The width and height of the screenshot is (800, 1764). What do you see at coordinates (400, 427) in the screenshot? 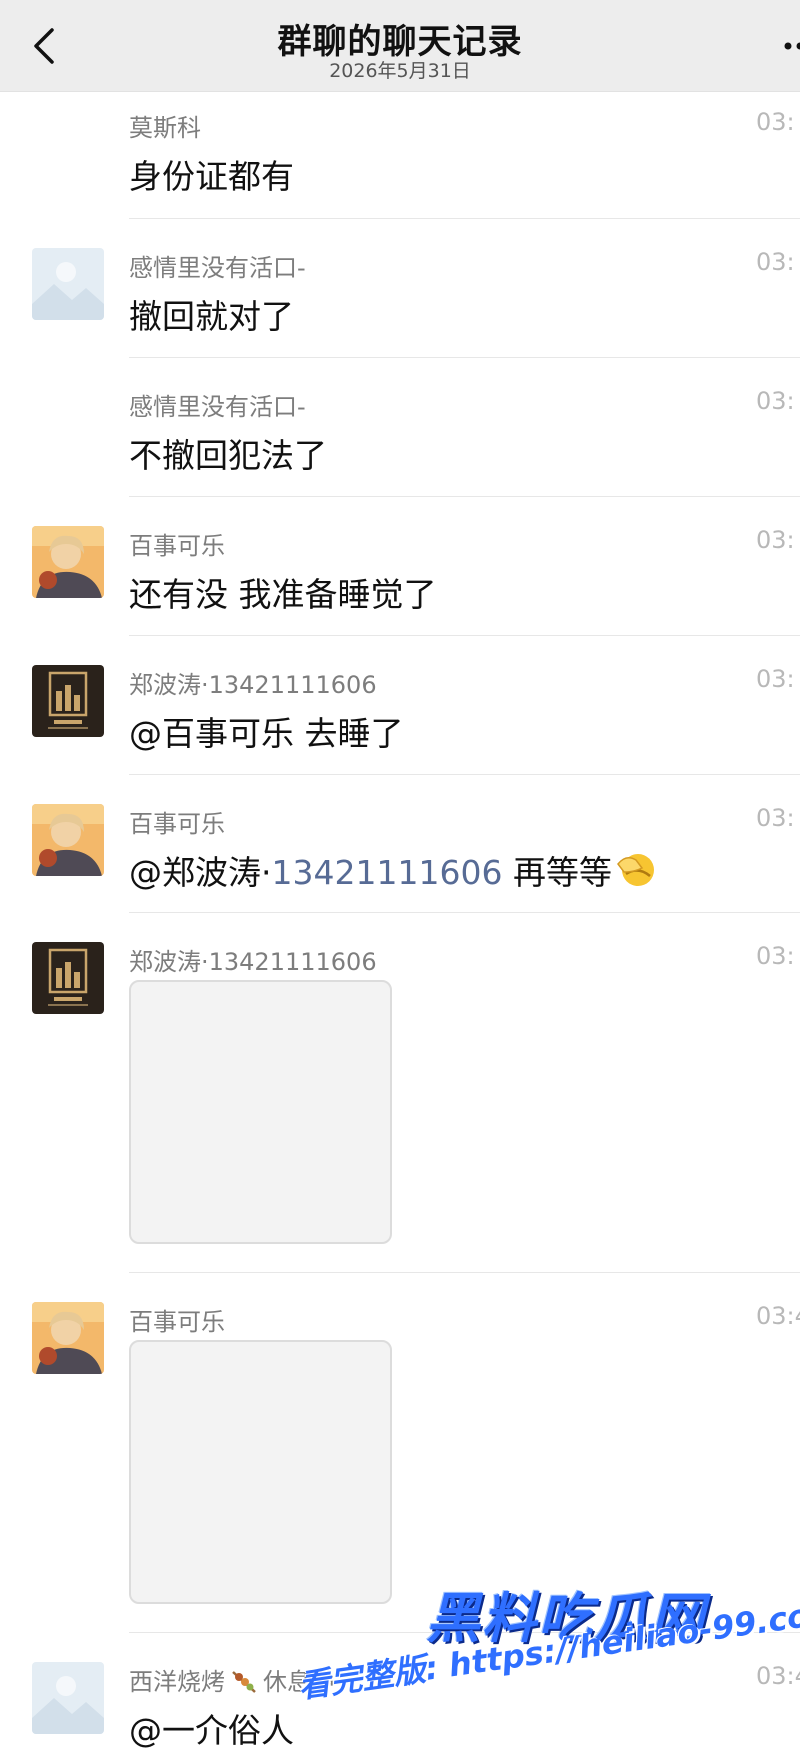
I see `message-item: 感情里没有活口- 03: 不撤回犯法了` at bounding box center [400, 427].